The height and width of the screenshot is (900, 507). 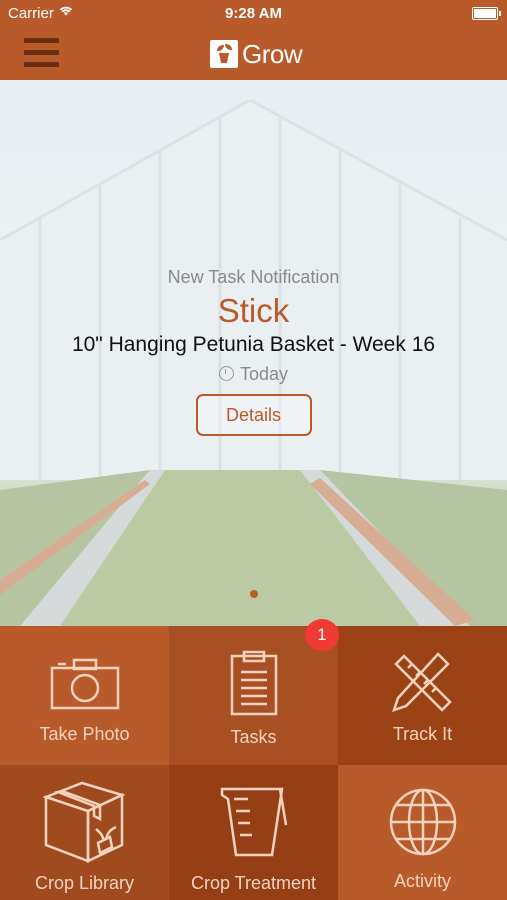 I want to click on clock-time: 9:28 AM, so click(x=253, y=13).